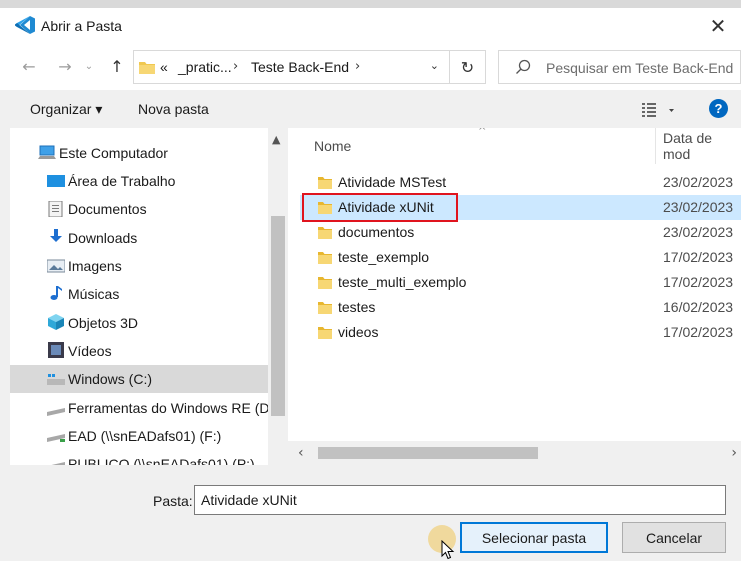 Image resolution: width=741 pixels, height=561 pixels. I want to click on chevron-down-icon: ⌄, so click(89, 66).